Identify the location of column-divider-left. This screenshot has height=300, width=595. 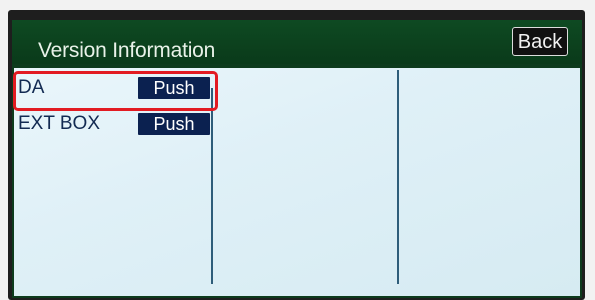
(212, 186).